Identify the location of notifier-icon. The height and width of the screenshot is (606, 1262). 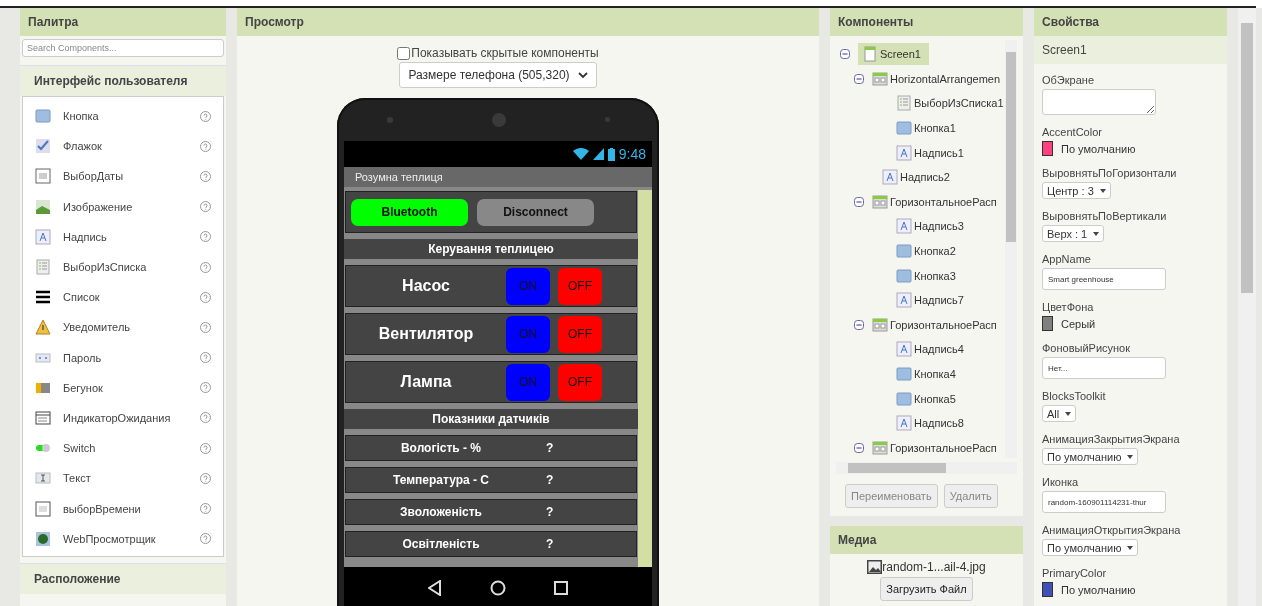
(43, 327).